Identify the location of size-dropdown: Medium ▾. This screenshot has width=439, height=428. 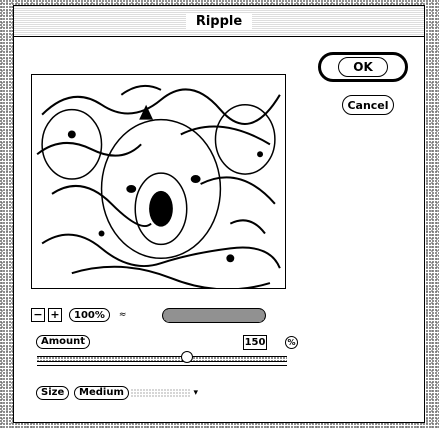
(136, 393).